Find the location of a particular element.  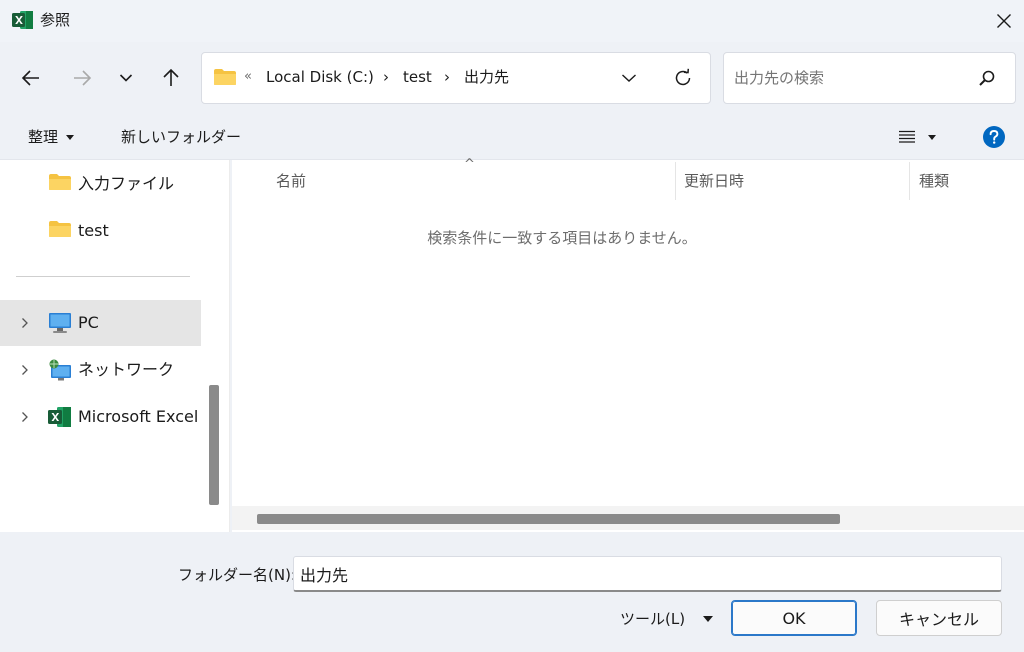

up-button is located at coordinates (171, 78).